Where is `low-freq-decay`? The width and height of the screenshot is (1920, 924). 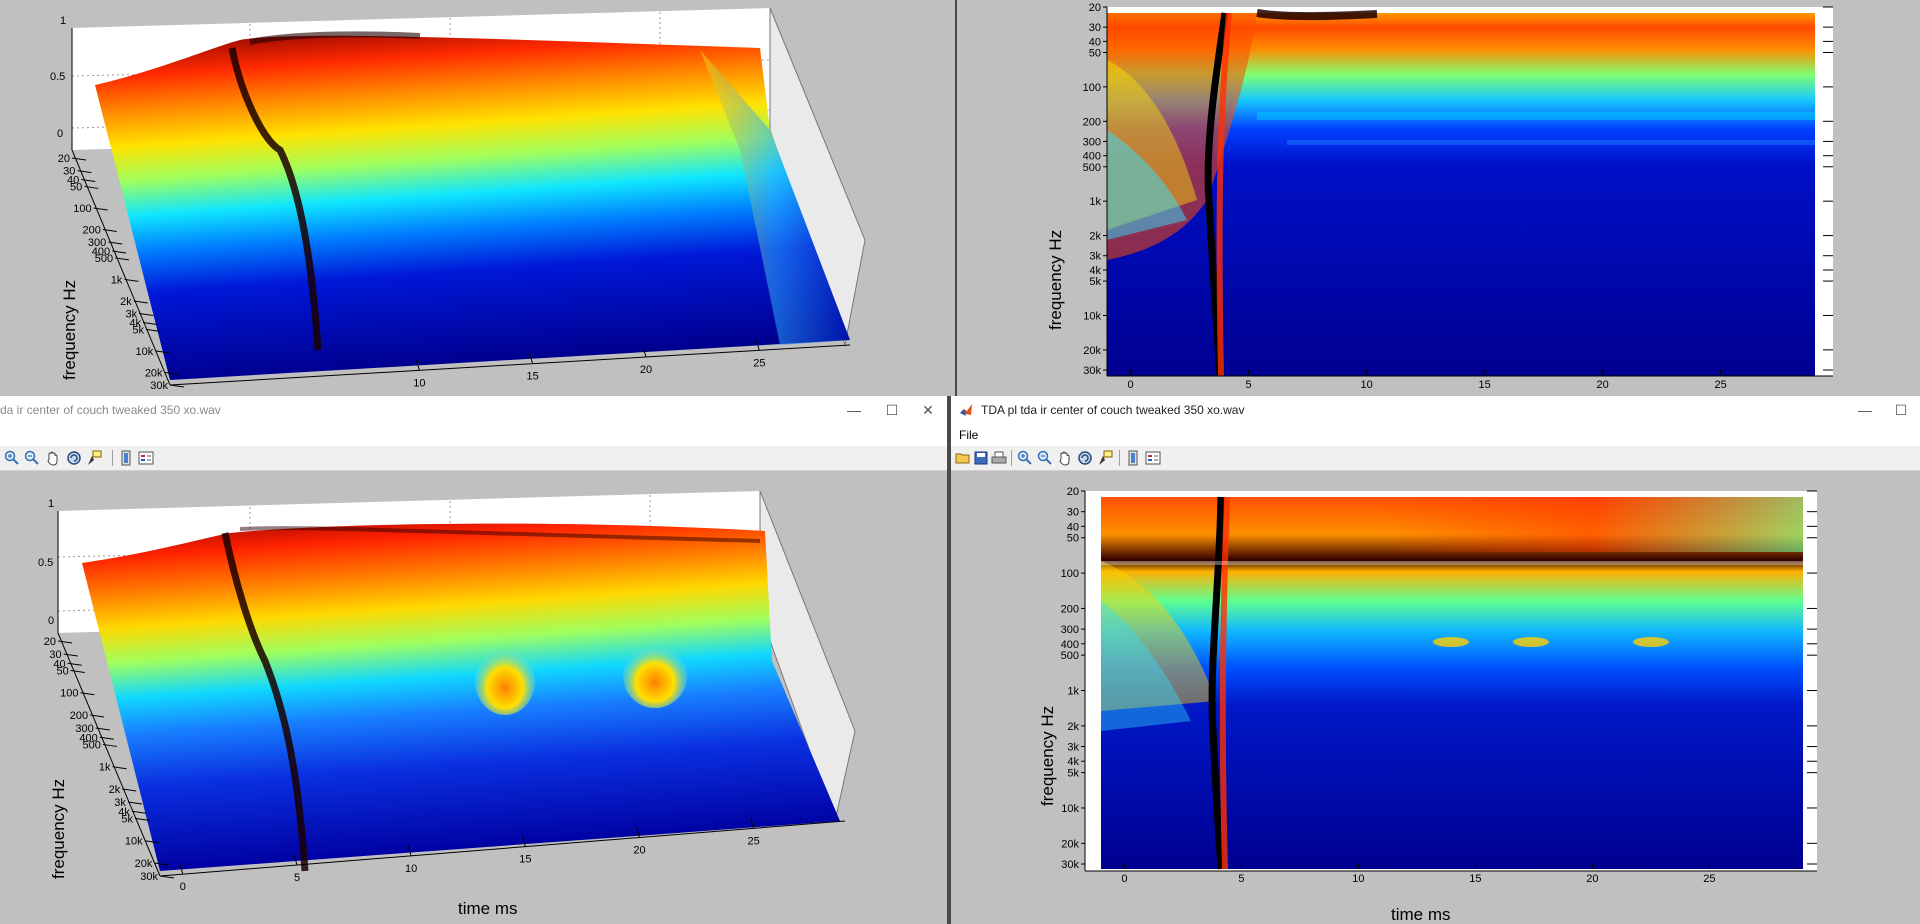
low-freq-decay is located at coordinates (1592, 524).